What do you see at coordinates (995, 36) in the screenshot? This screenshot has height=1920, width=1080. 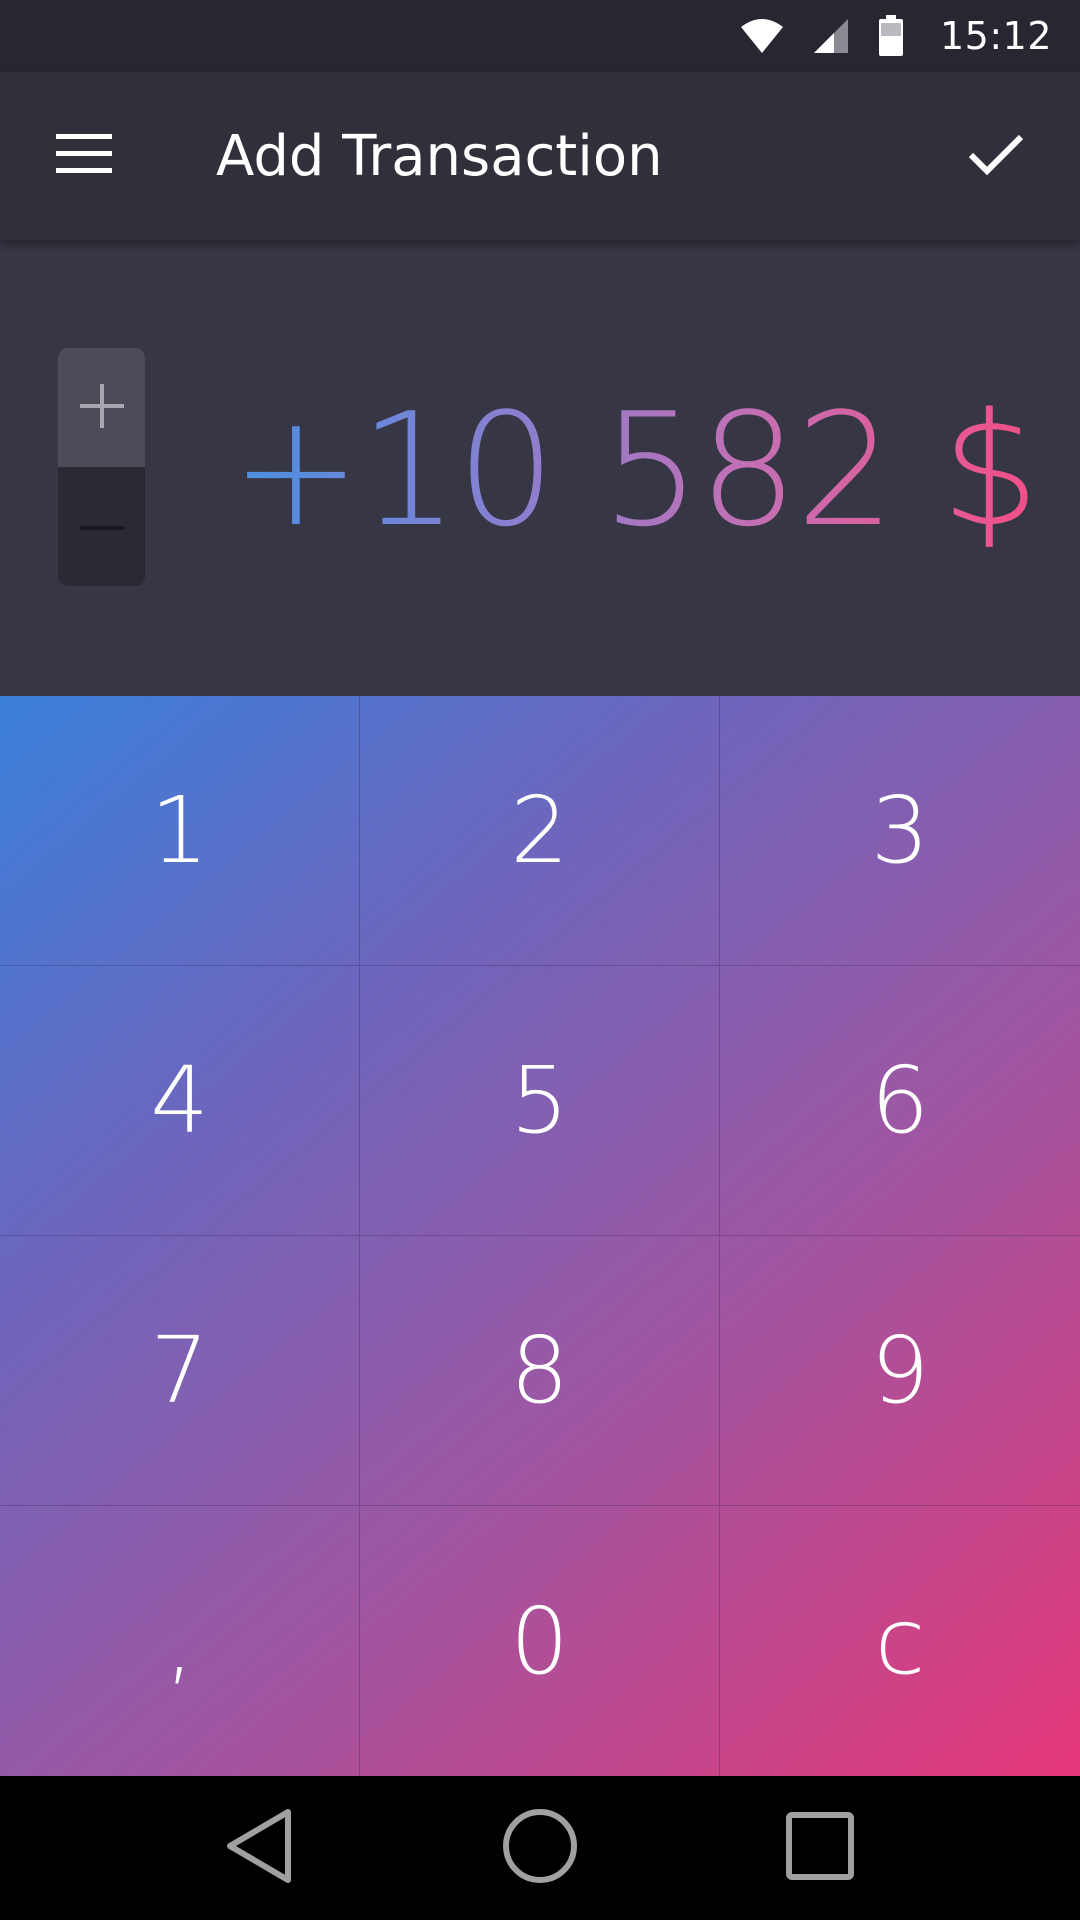 I see `status-time: 15:12` at bounding box center [995, 36].